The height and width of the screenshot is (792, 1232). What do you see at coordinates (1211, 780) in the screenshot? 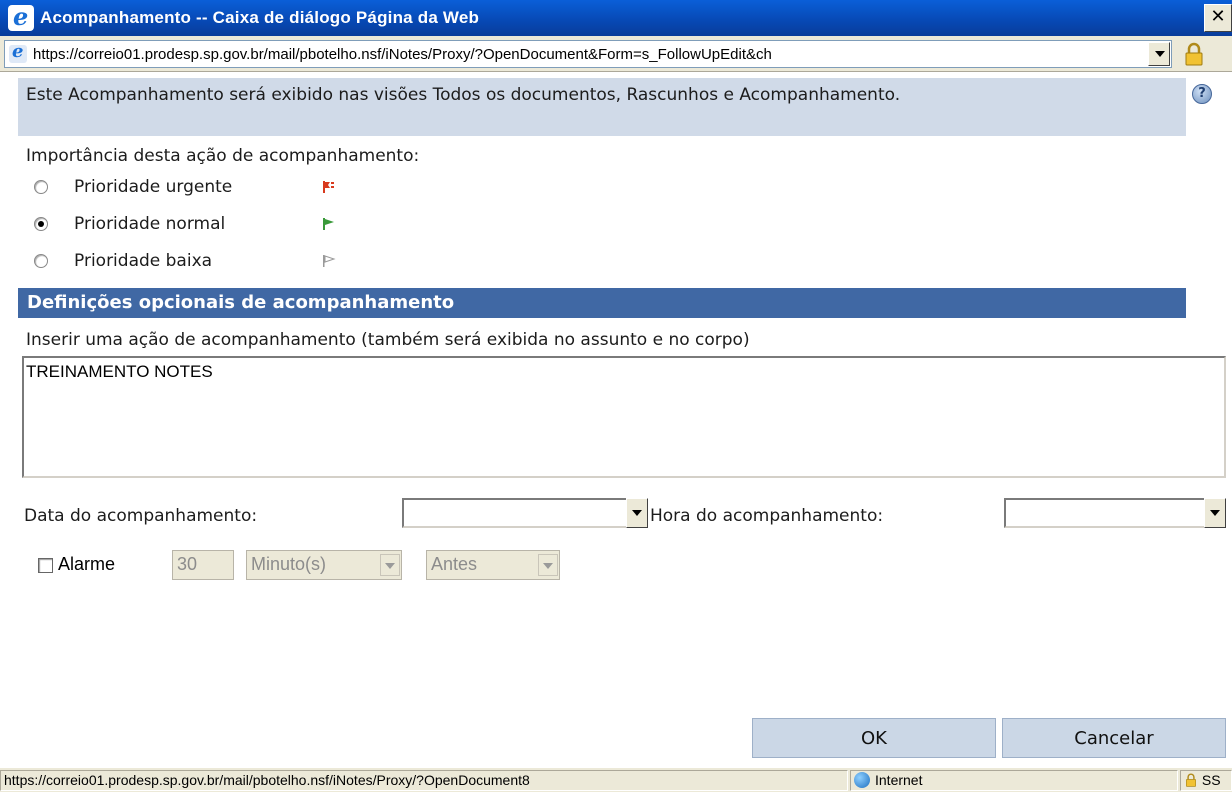
I see `status-extra: SS` at bounding box center [1211, 780].